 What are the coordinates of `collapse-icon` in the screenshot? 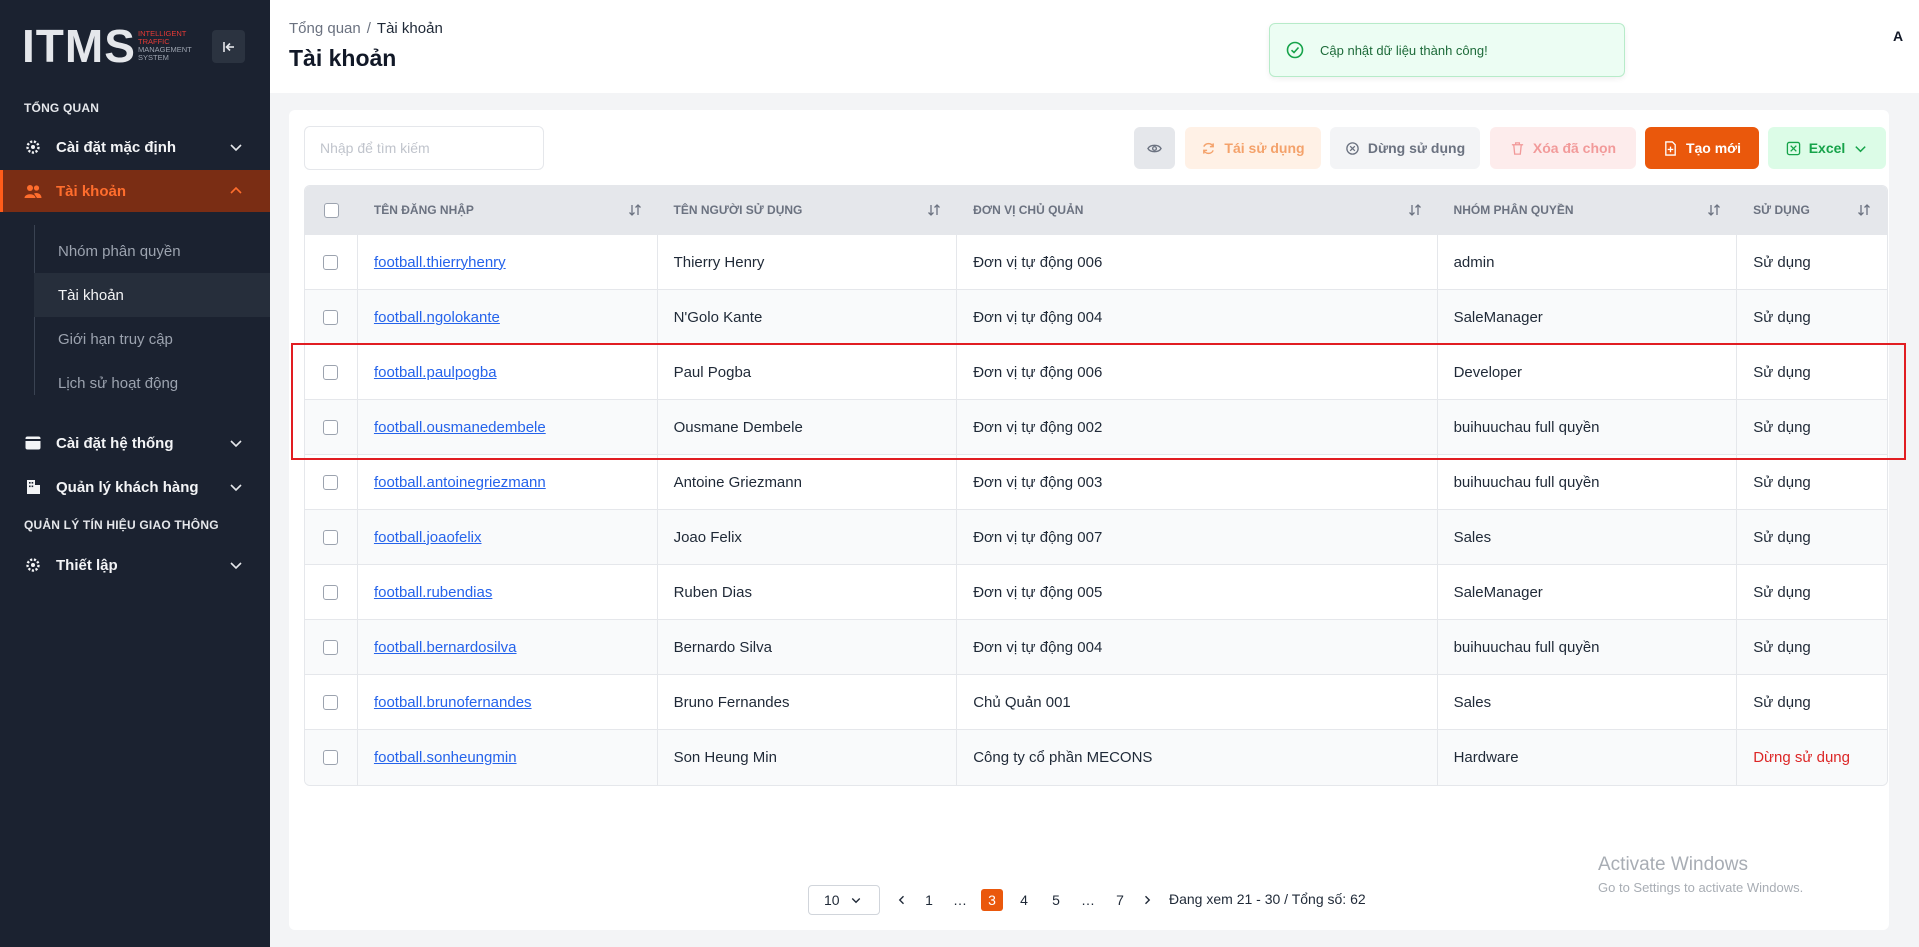 It's located at (228, 46).